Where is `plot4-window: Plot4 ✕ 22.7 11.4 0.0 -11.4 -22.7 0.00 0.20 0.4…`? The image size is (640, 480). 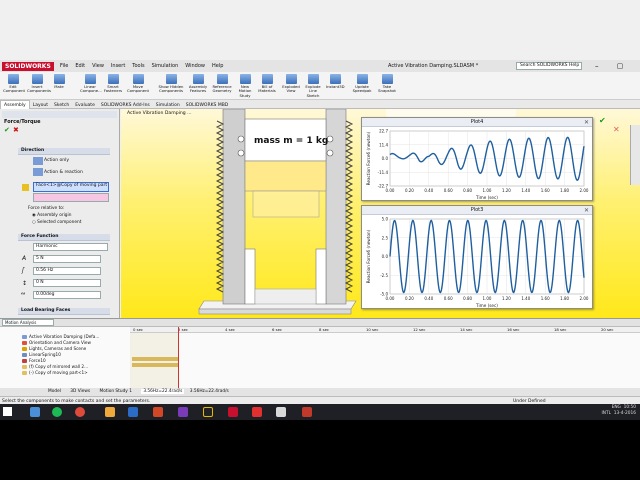 plot4-window: Plot4 ✕ 22.7 11.4 0.0 -11.4 -22.7 0.00 0.20 0.4… is located at coordinates (477, 159).